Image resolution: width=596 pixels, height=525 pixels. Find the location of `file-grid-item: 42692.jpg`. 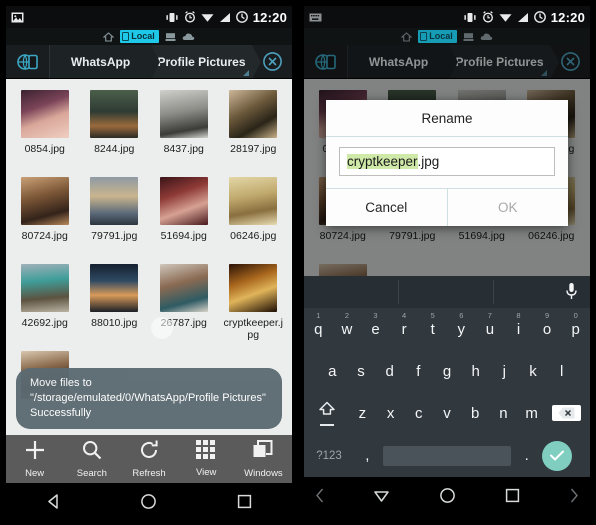

file-grid-item: 42692.jpg is located at coordinates (45, 302).